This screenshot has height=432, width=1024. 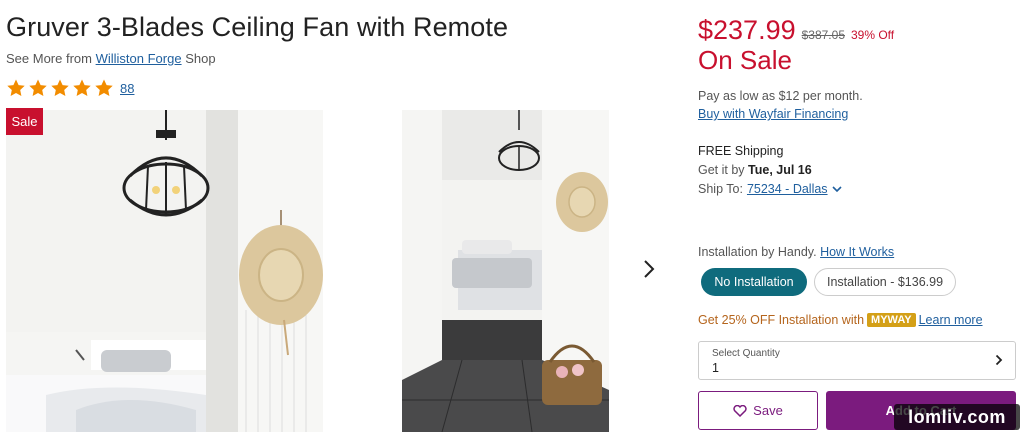 I want to click on see-more-line: See More from Williston Forge Shop, so click(x=111, y=58).